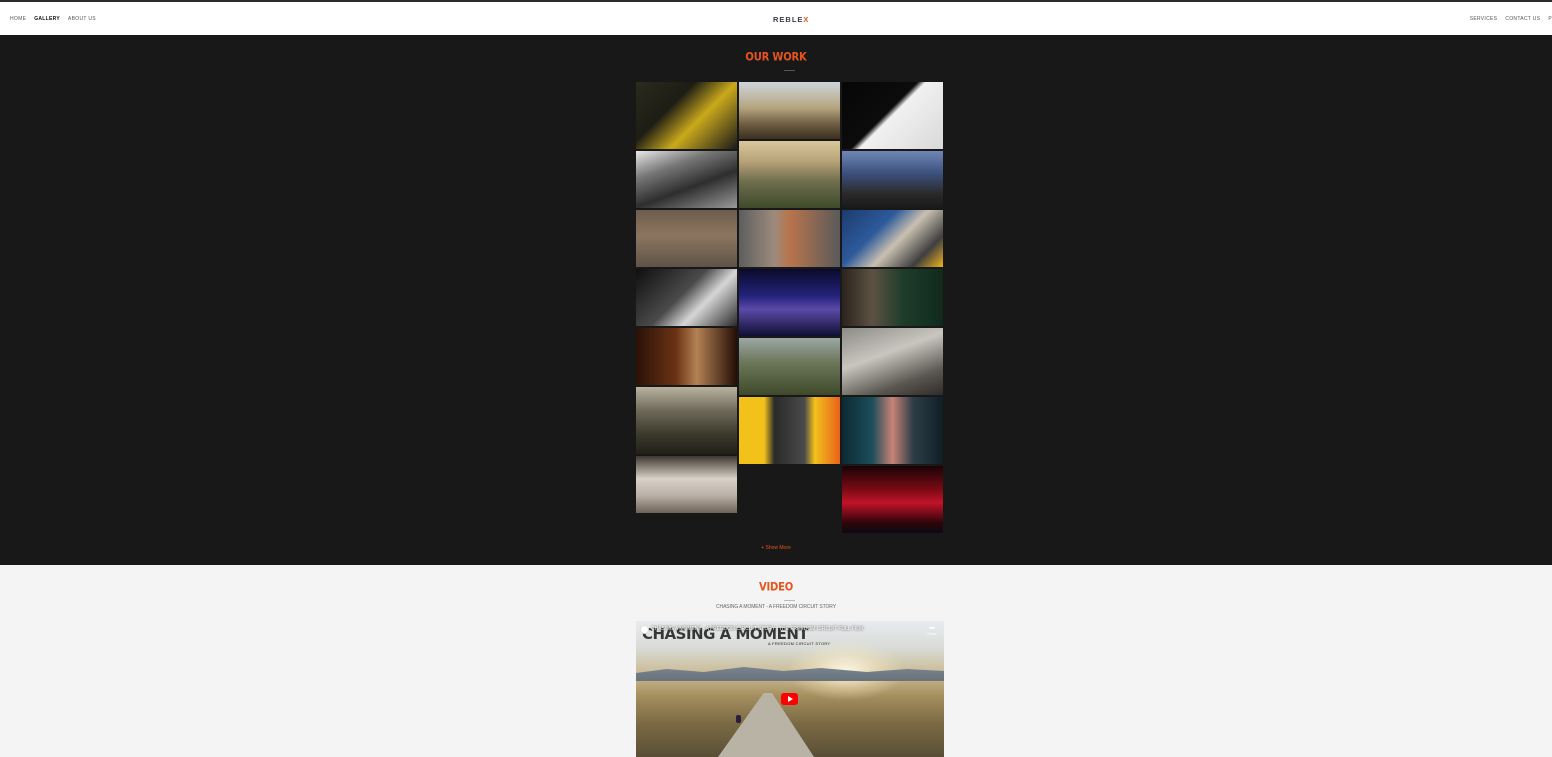  I want to click on our-work-title: OUR WORK, so click(776, 57).